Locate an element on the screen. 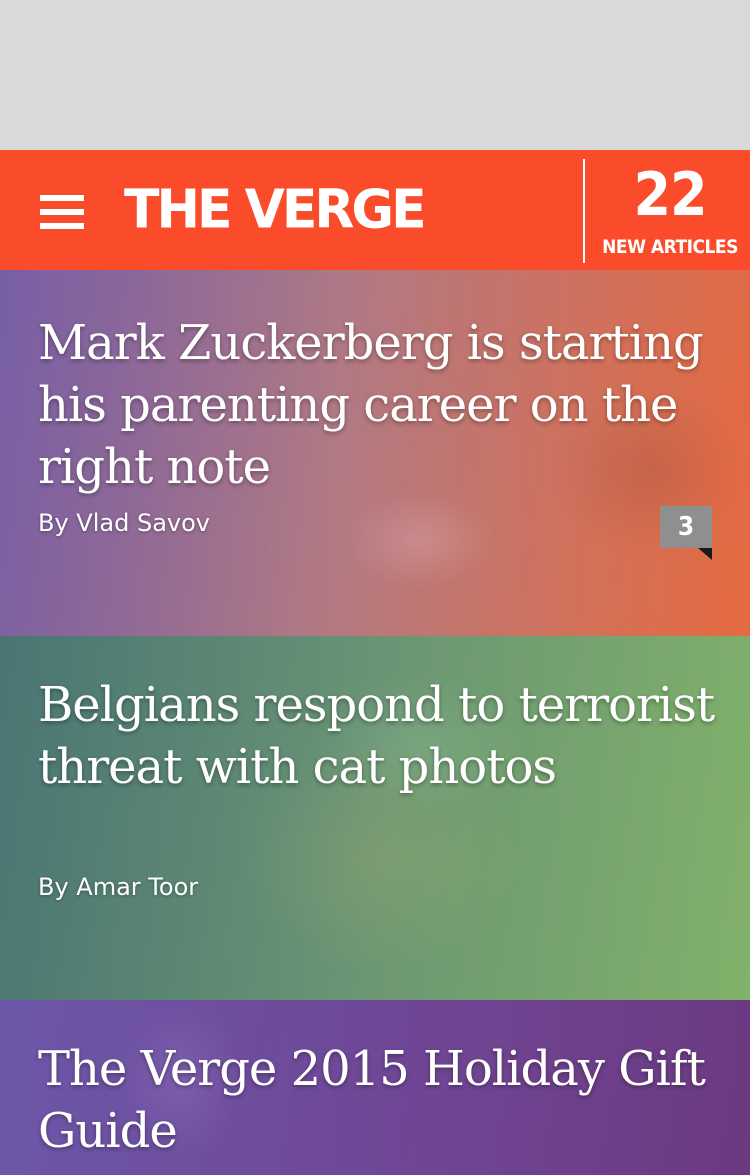  header-divider is located at coordinates (584, 211).